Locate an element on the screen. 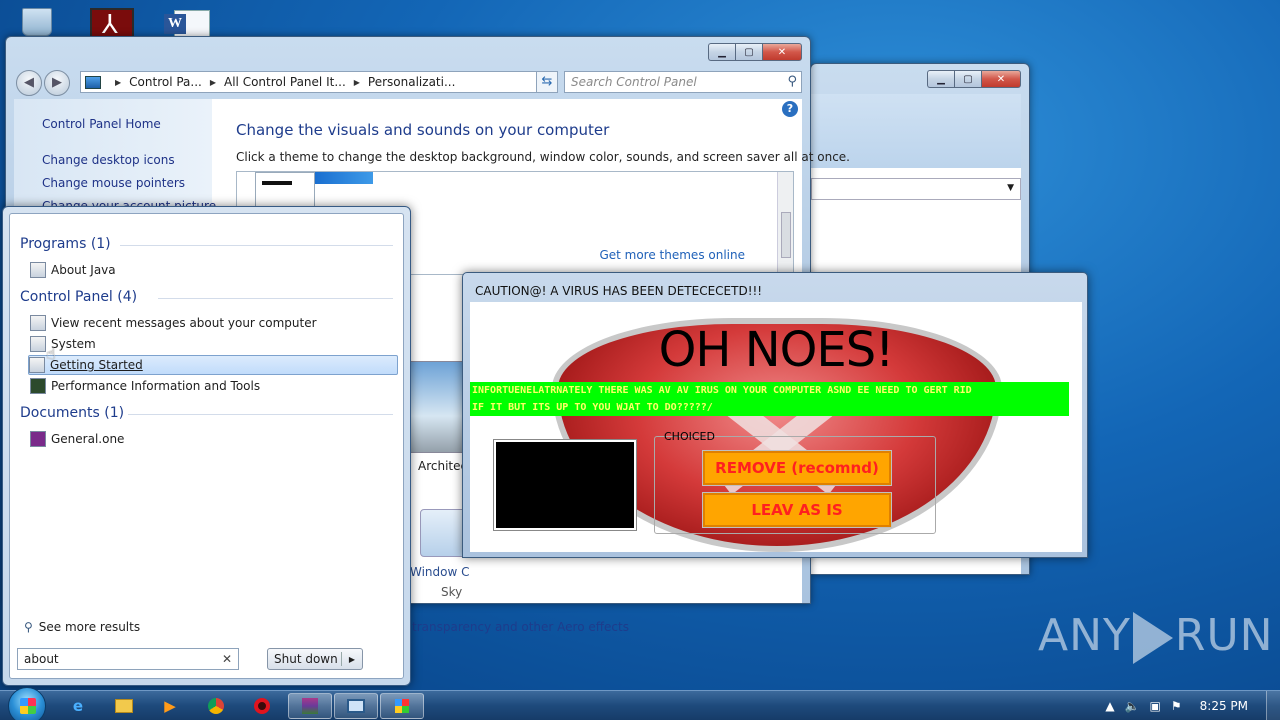  black-image-box is located at coordinates (565, 485).